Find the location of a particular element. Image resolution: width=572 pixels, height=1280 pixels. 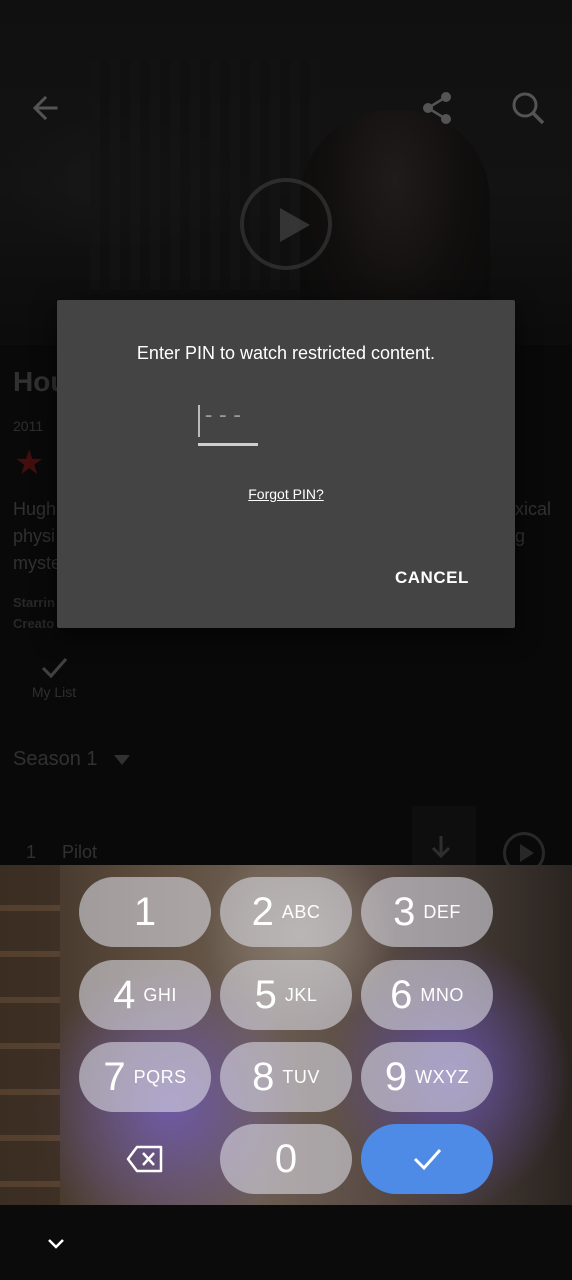

pin-placeholder: --- is located at coordinates (223, 415).